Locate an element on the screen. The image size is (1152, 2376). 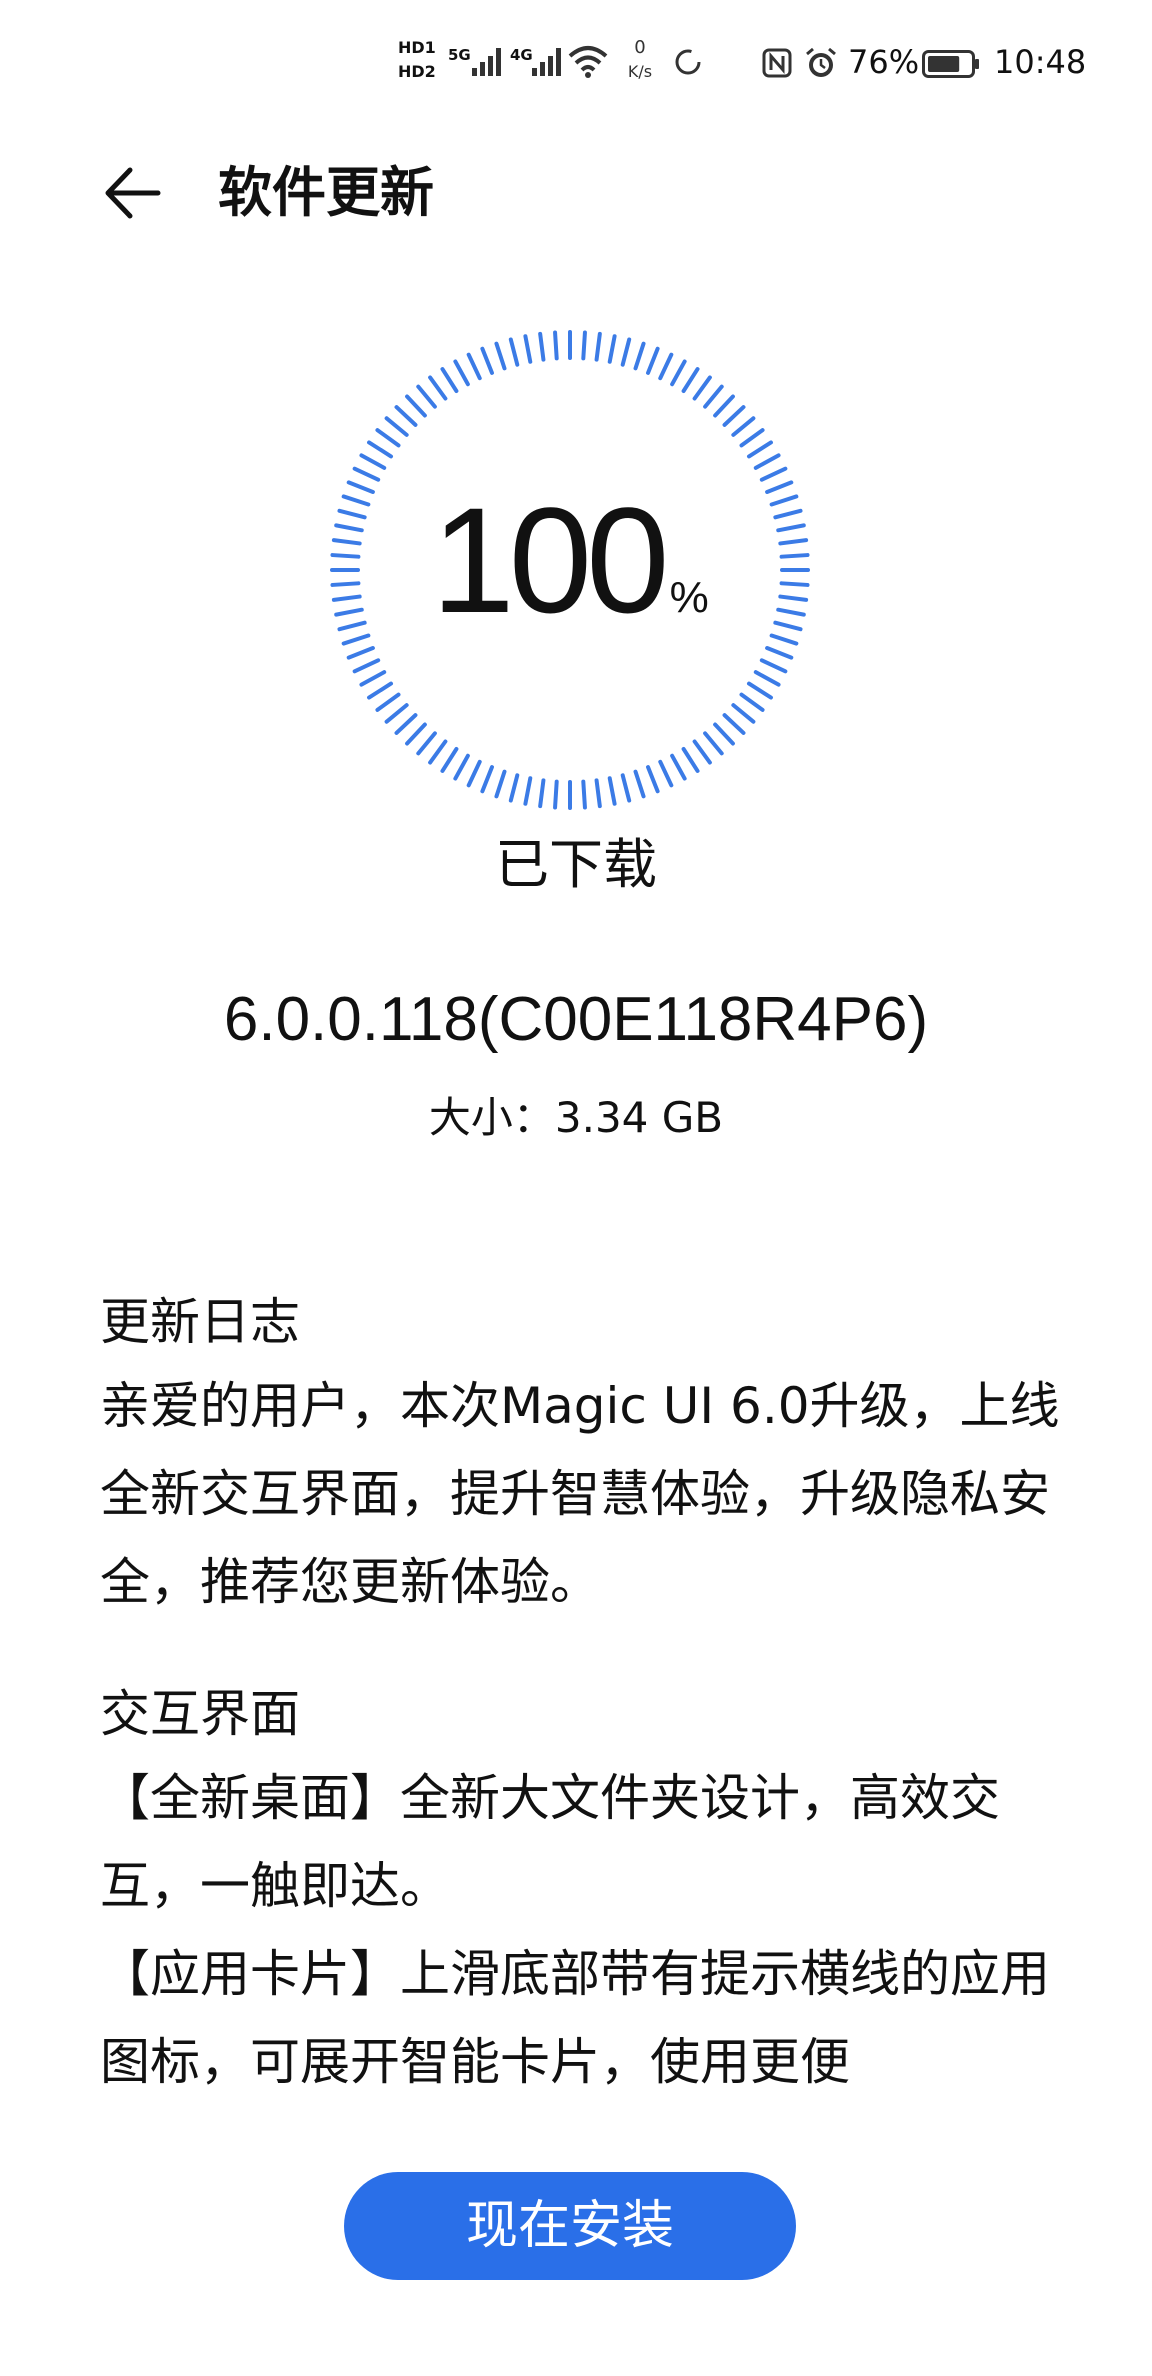
battery-percent: 76% is located at coordinates (884, 62).